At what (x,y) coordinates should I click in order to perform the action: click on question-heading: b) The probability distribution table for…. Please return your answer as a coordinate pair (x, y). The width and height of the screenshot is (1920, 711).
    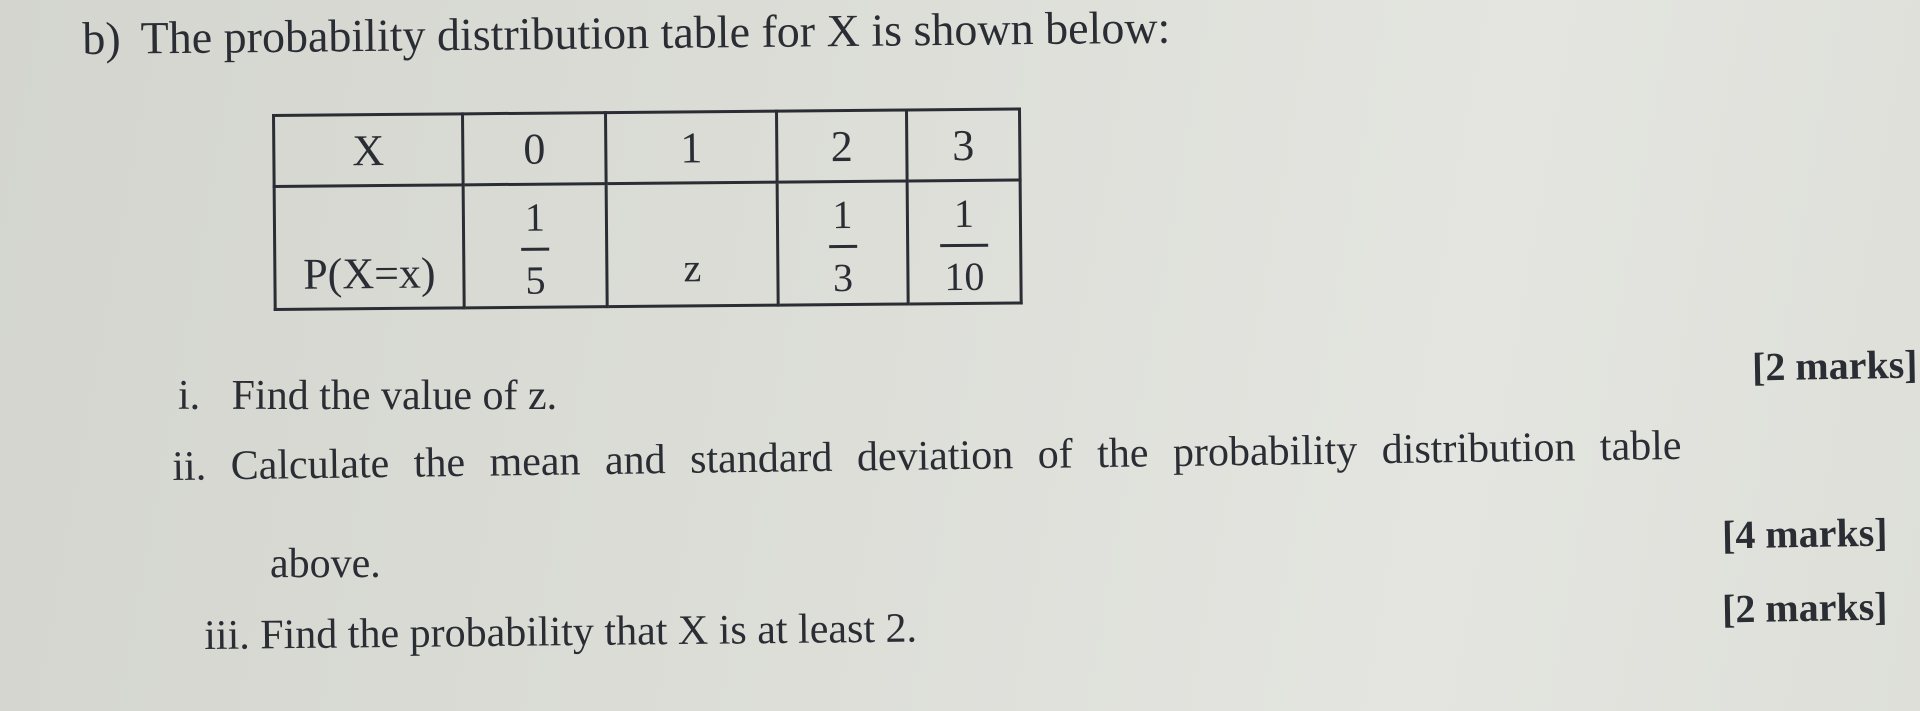
    Looking at the image, I should click on (626, 33).